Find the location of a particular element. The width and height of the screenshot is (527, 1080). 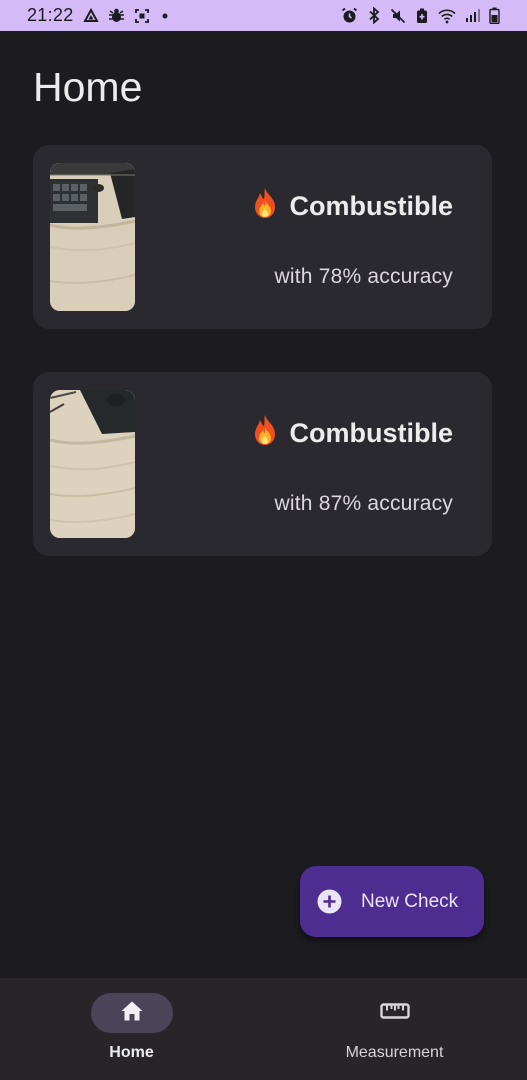

status-bar: 21:22 is located at coordinates (263, 15).